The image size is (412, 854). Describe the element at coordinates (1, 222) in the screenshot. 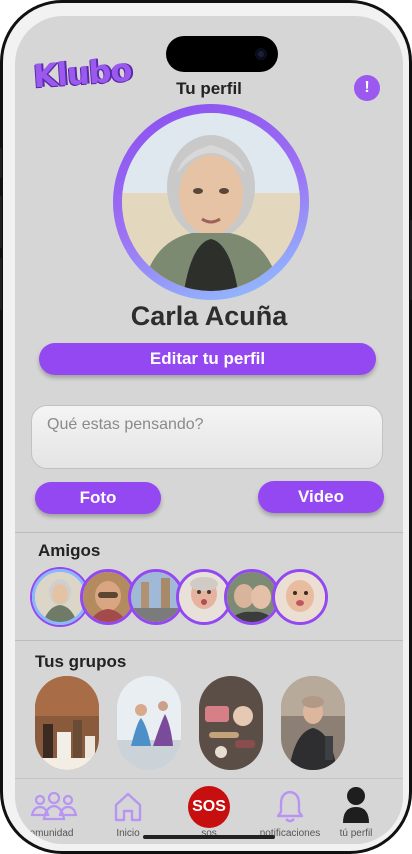

I see `volume-up-button` at that location.